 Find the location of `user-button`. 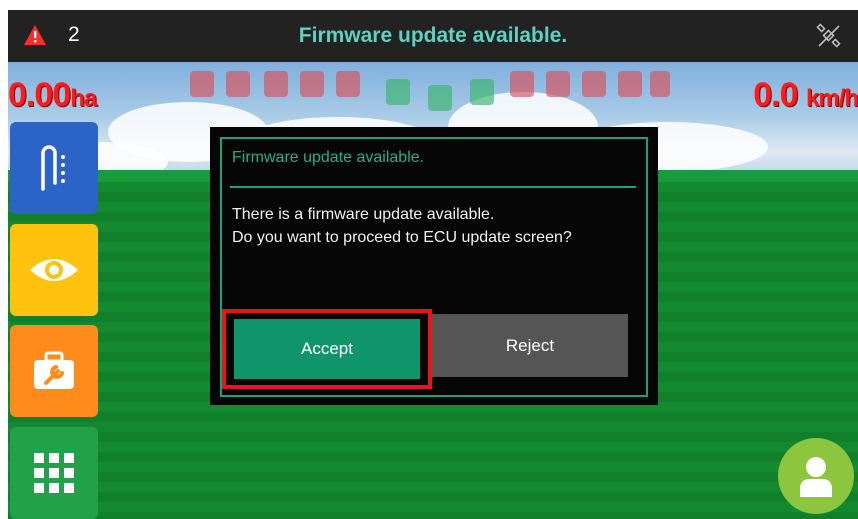

user-button is located at coordinates (816, 476).